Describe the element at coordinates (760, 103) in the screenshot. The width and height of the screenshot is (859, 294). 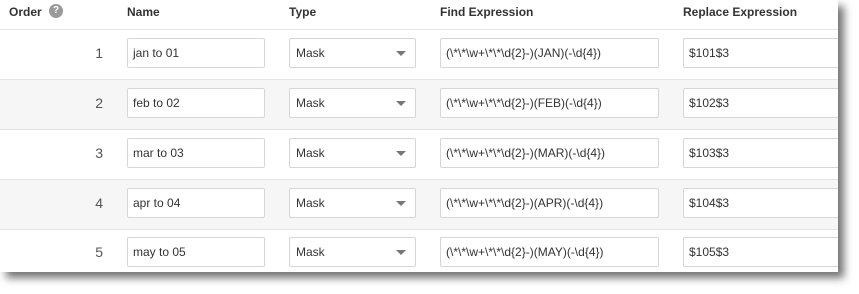
I see `replace-expression-field: $102$3` at that location.